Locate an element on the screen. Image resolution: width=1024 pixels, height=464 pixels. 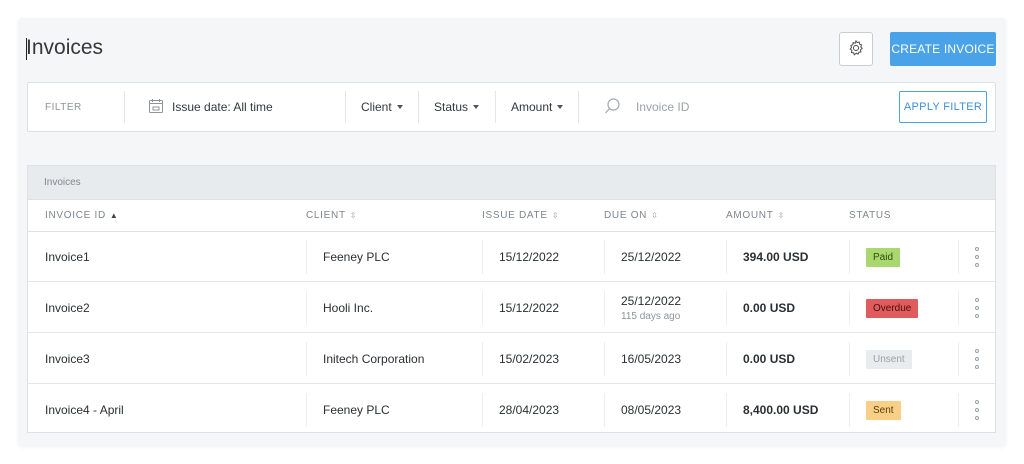
issue-date-filter: Issue date: All time is located at coordinates (210, 107).